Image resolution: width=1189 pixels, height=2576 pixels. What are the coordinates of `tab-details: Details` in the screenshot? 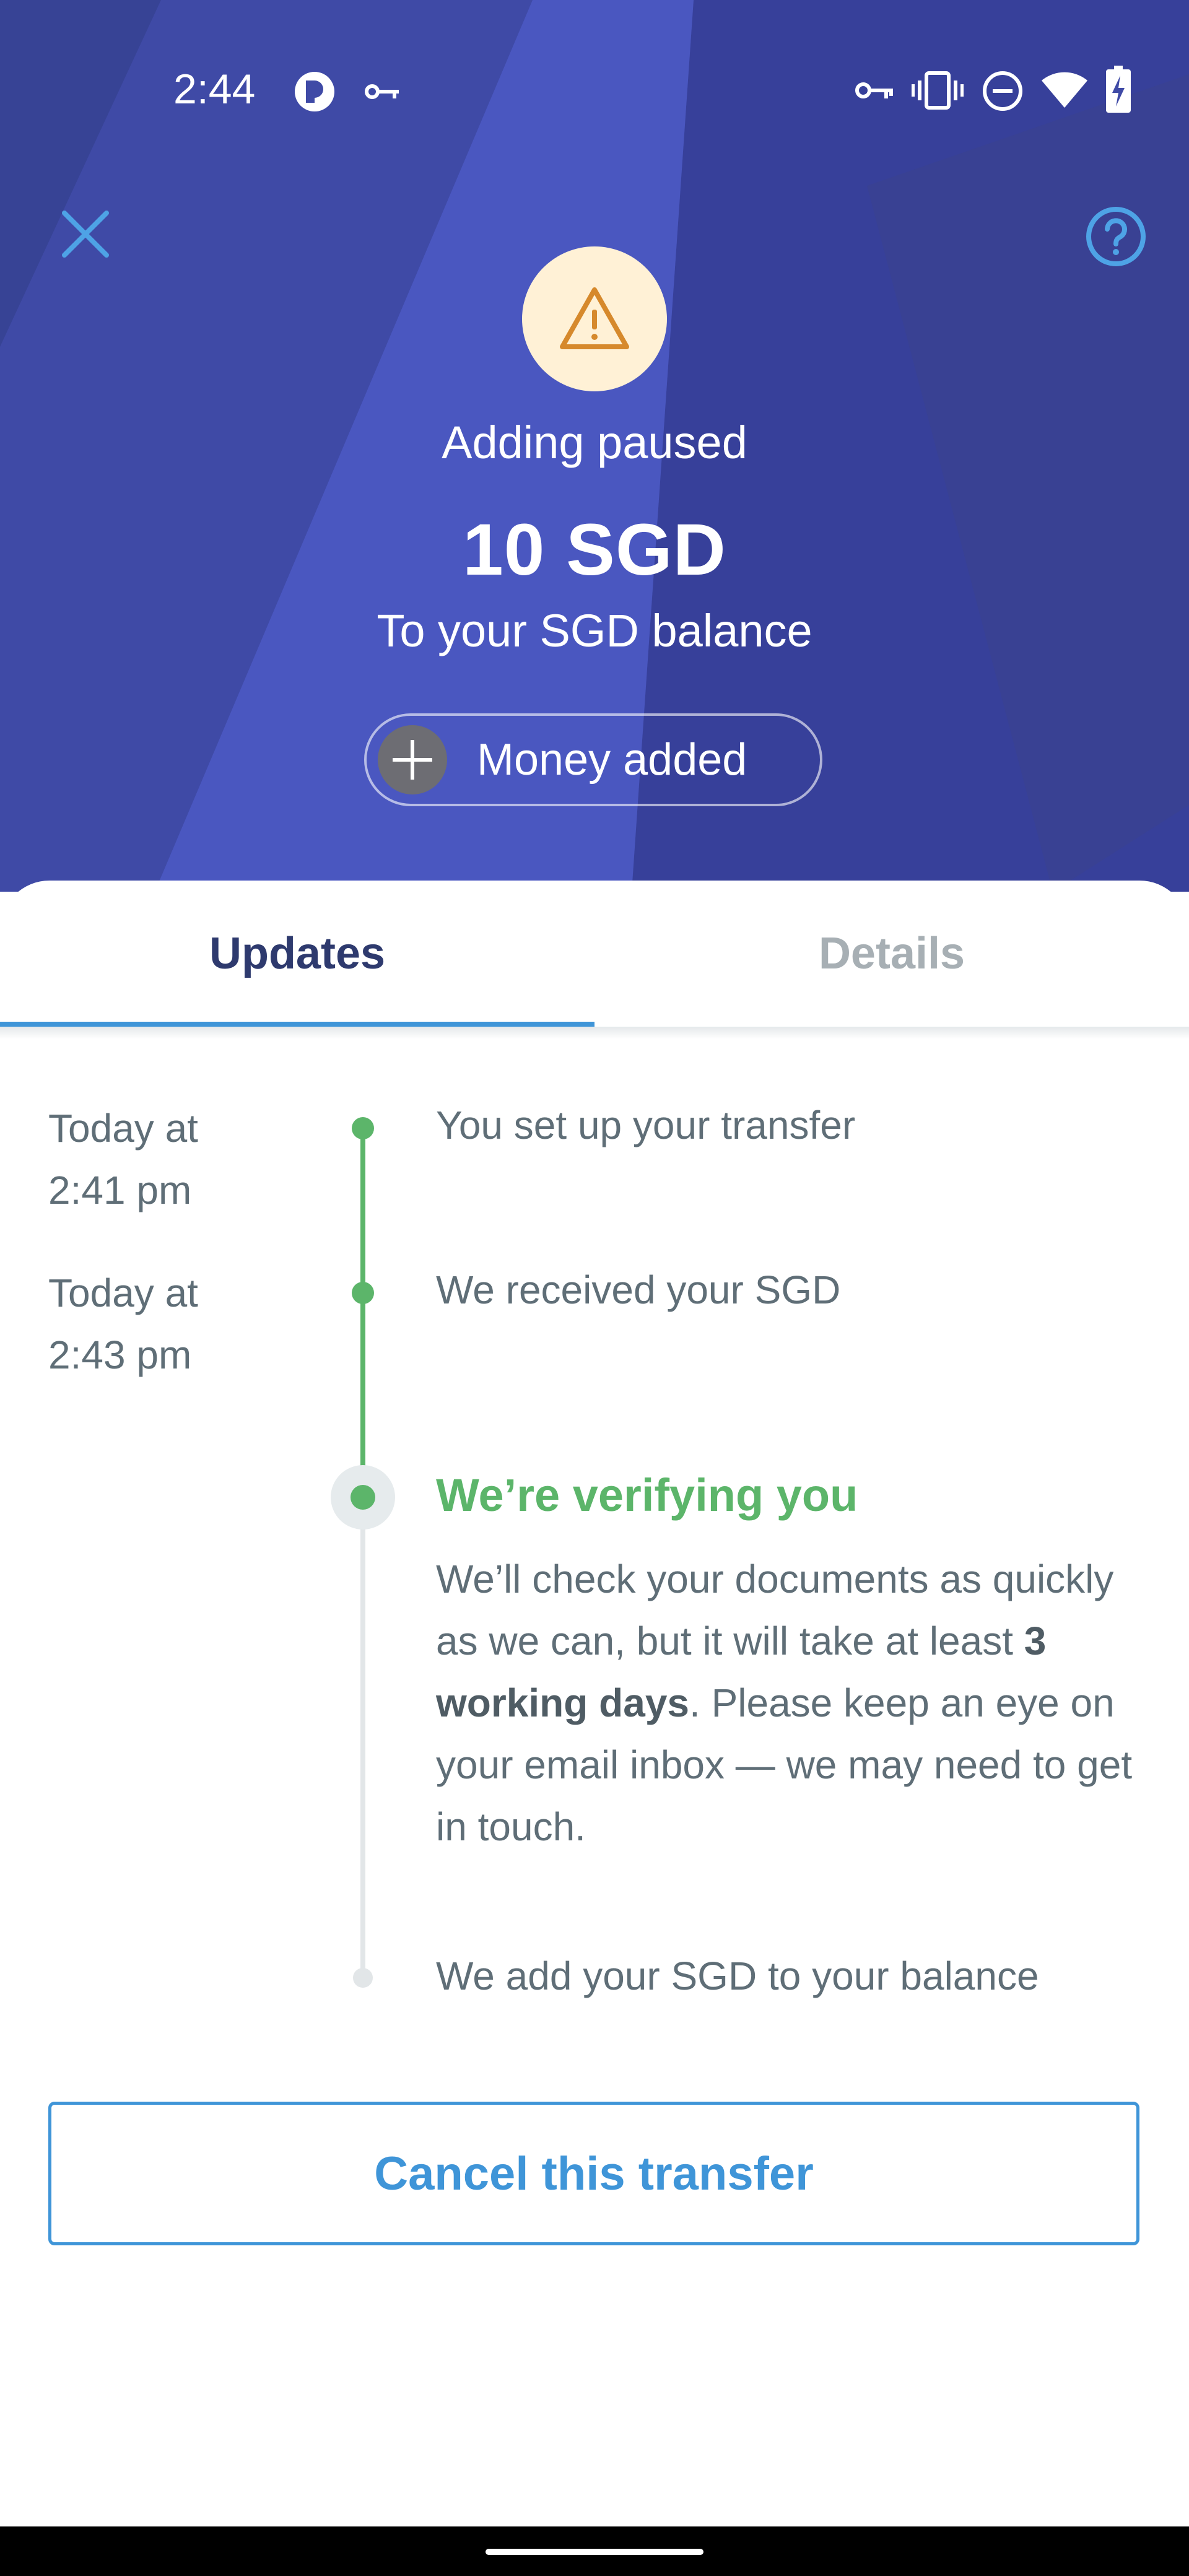 It's located at (891, 954).